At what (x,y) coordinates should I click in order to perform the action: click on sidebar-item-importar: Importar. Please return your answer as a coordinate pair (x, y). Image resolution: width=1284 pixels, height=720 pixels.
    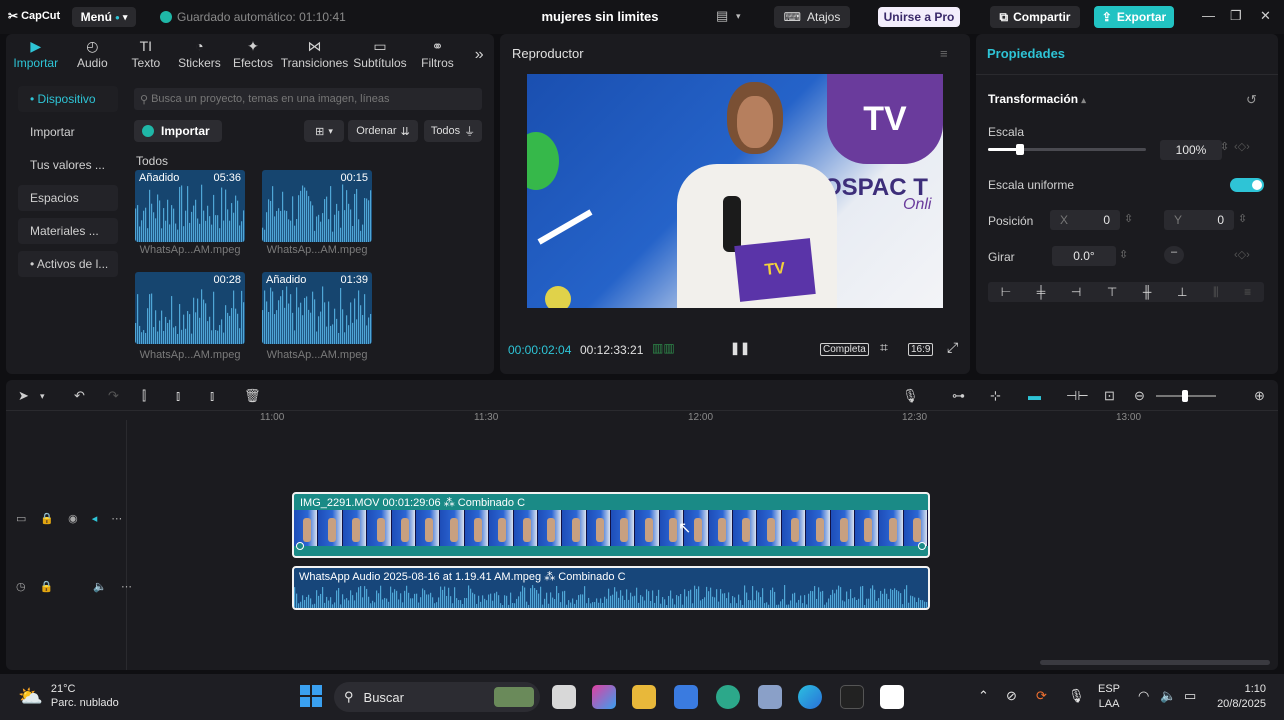
    Looking at the image, I should click on (68, 132).